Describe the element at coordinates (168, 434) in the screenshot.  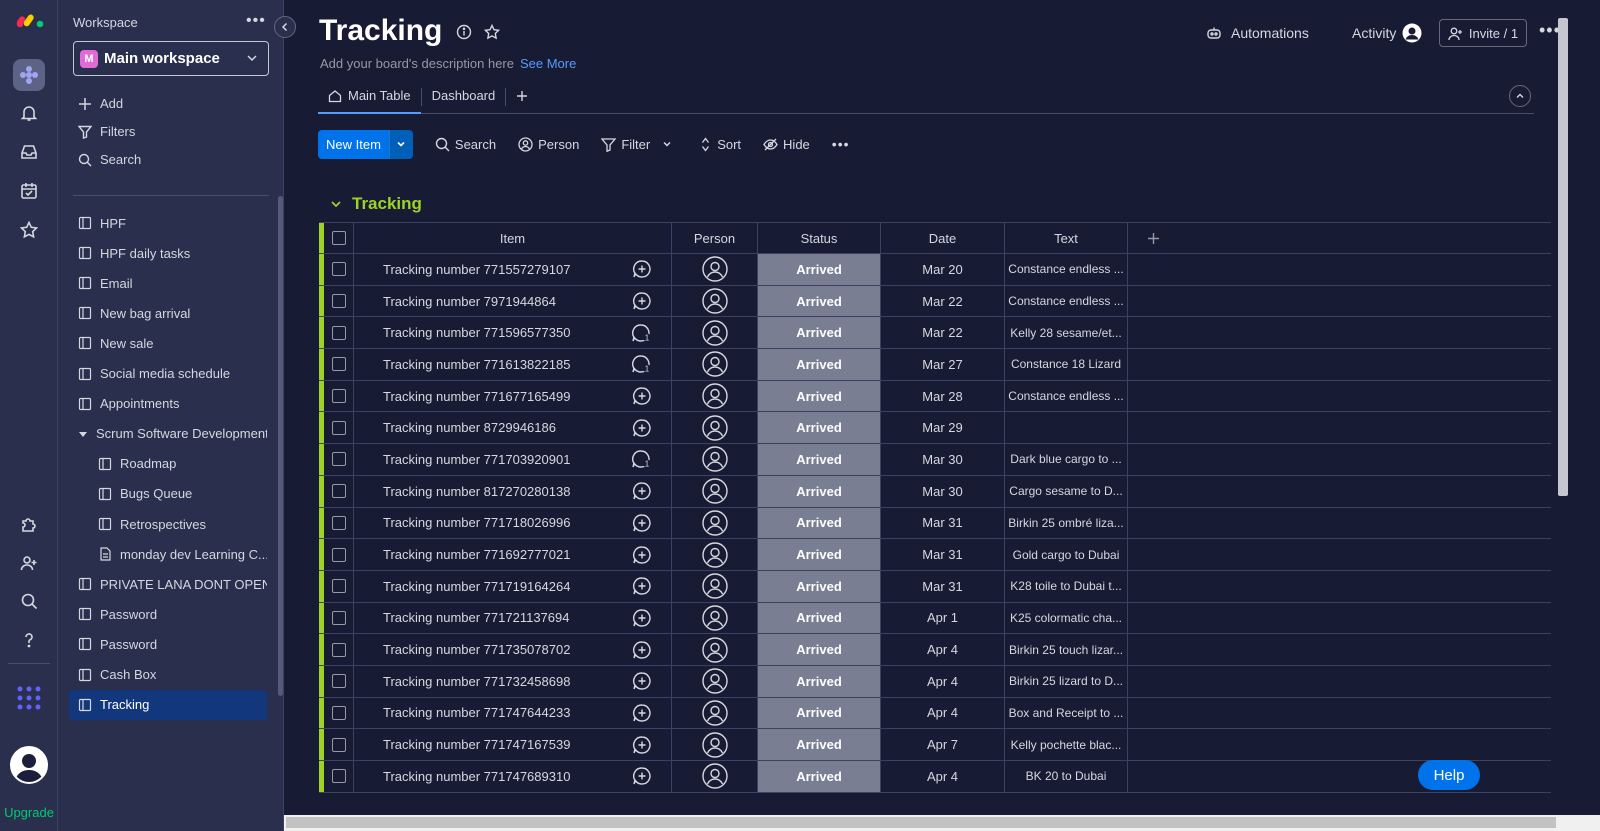
I see `sidebar-board-item: Scrum Software Development` at that location.